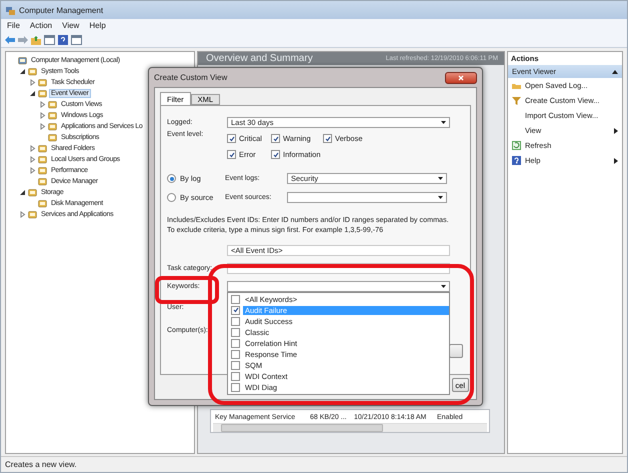  I want to click on forward-arrow-icon, so click(23, 40).